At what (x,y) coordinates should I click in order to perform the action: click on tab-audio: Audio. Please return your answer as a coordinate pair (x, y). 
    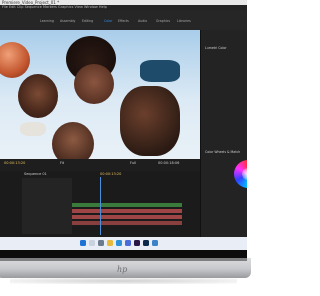
    Looking at the image, I should click on (142, 21).